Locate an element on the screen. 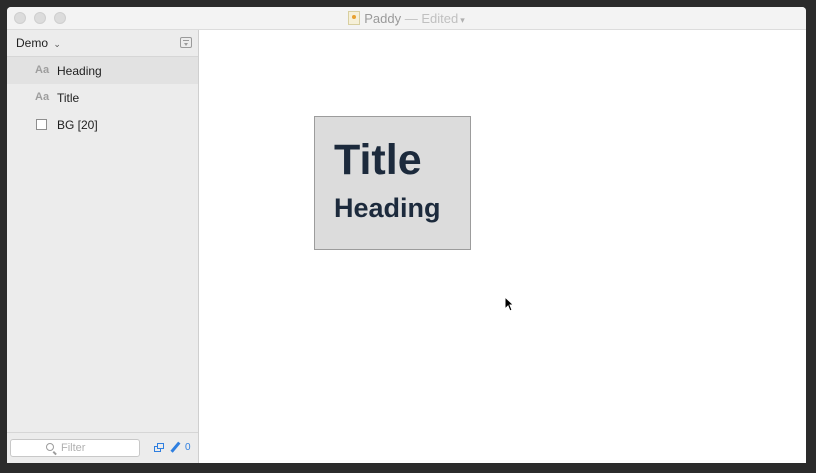 The width and height of the screenshot is (816, 473). list-item-label: Title is located at coordinates (68, 98).